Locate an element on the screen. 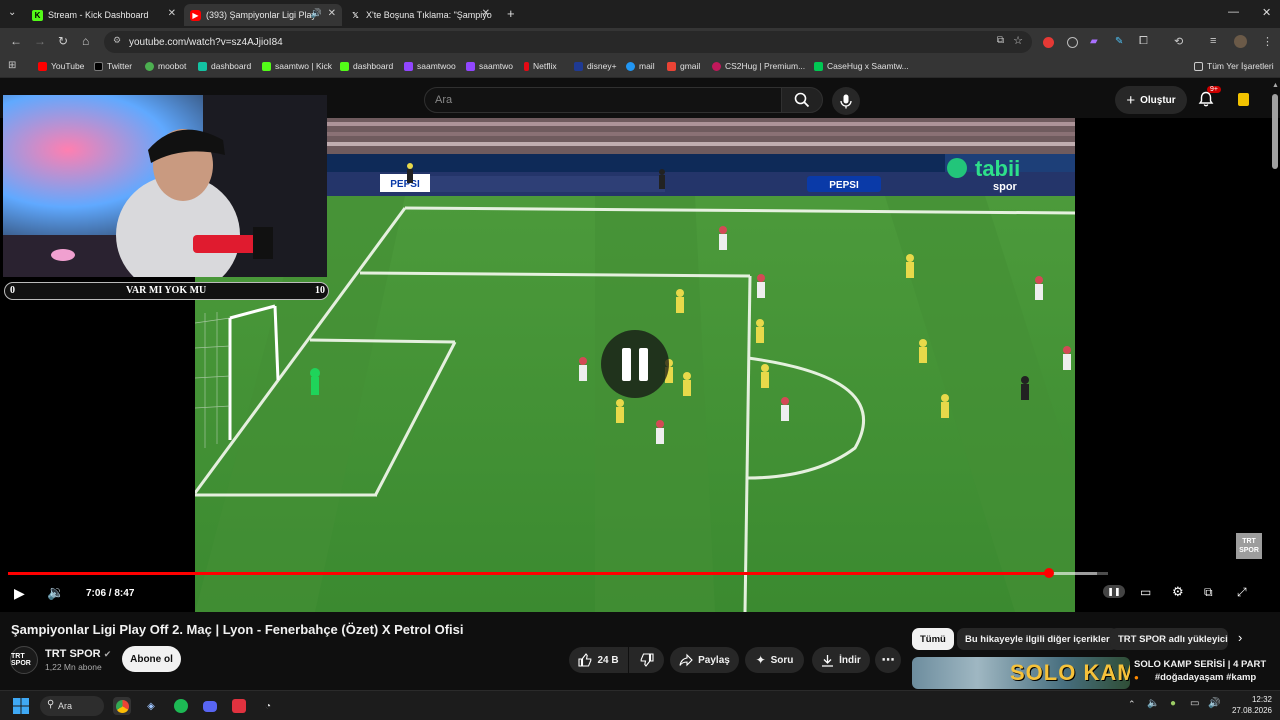  channel-avatar: TRT SPOR is located at coordinates (24, 660).